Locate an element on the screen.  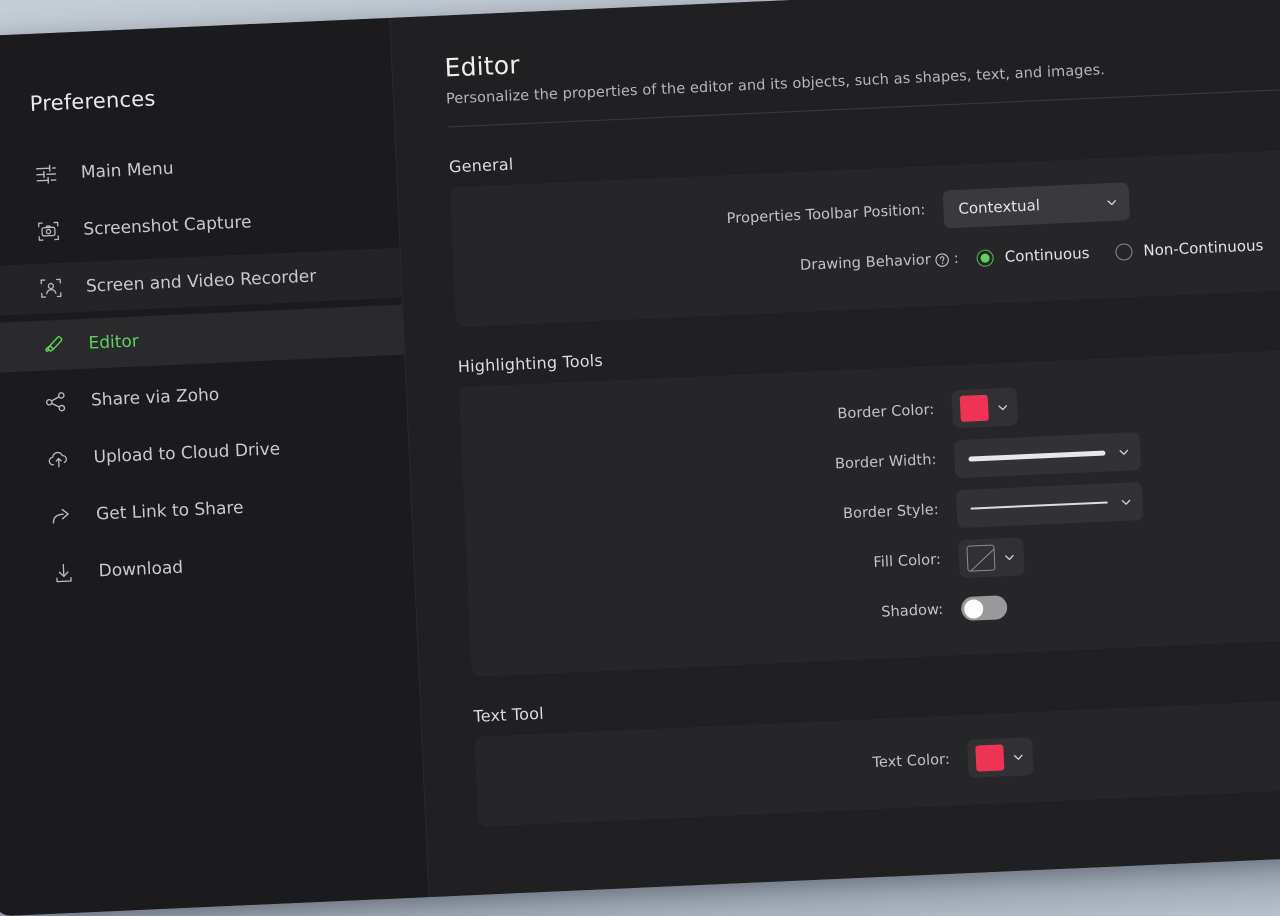
sidebar-item-label: Screen and Video Recorder is located at coordinates (201, 281).